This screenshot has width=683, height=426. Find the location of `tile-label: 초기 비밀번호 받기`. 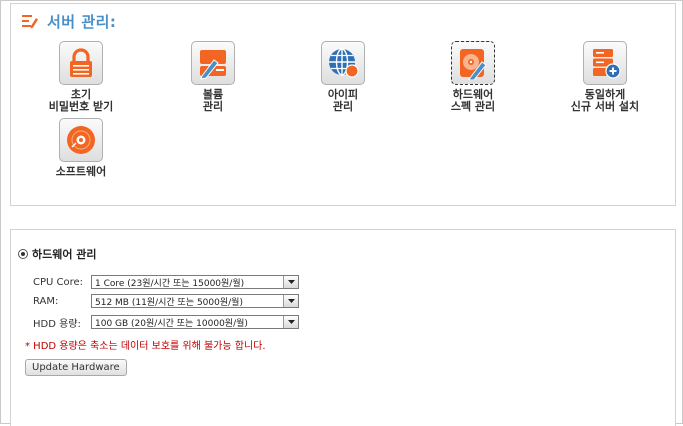

tile-label: 초기 비밀번호 받기 is located at coordinates (81, 100).